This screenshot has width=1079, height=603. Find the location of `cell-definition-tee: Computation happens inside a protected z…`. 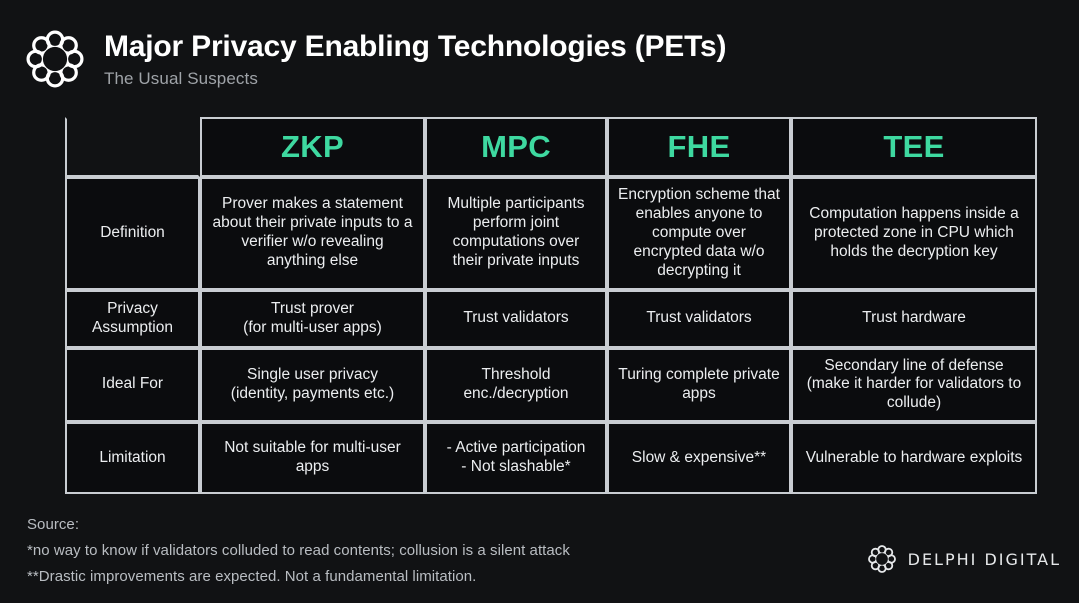

cell-definition-tee: Computation happens inside a protected z… is located at coordinates (914, 233).